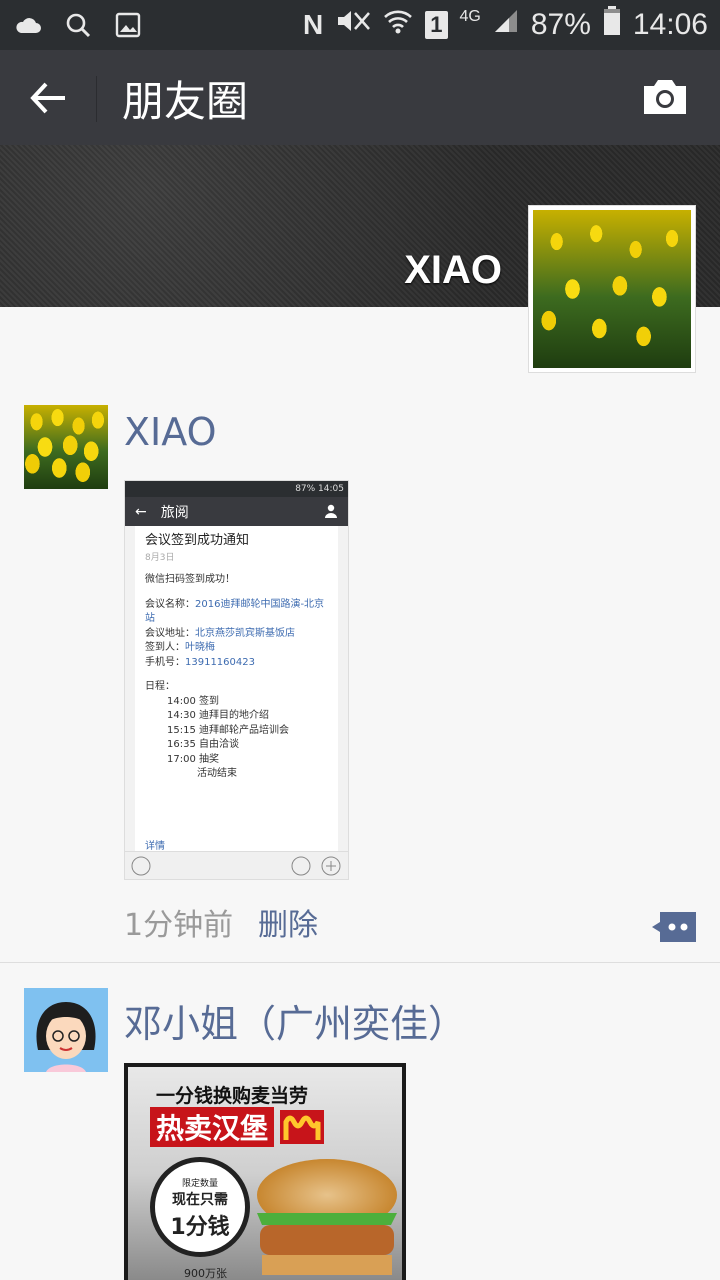 The width and height of the screenshot is (720, 1280). I want to click on arrow-left-icon: ←, so click(141, 511).